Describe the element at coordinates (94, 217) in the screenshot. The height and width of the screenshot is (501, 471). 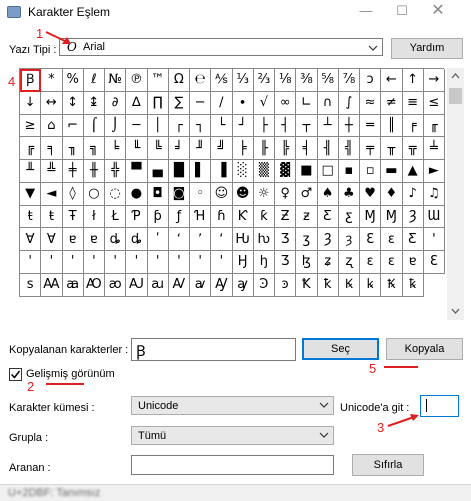
I see `character-cell: ł` at that location.